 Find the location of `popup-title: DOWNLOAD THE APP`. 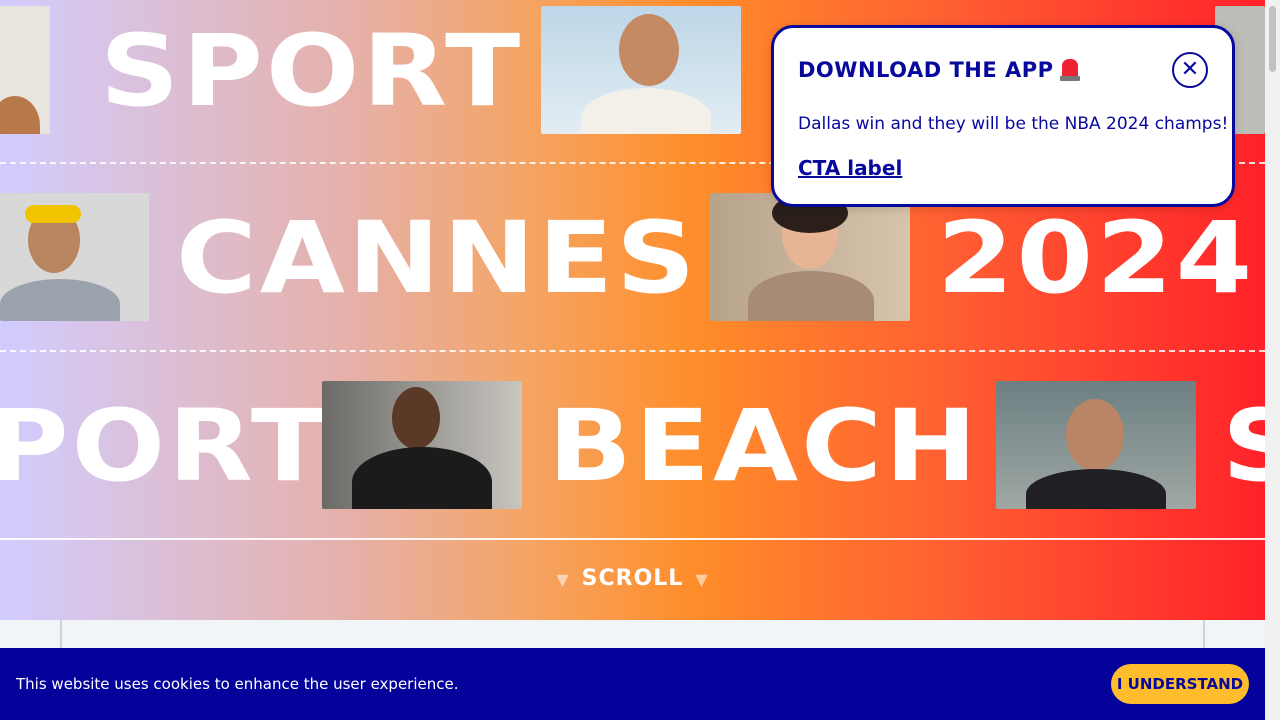

popup-title: DOWNLOAD THE APP is located at coordinates (939, 70).